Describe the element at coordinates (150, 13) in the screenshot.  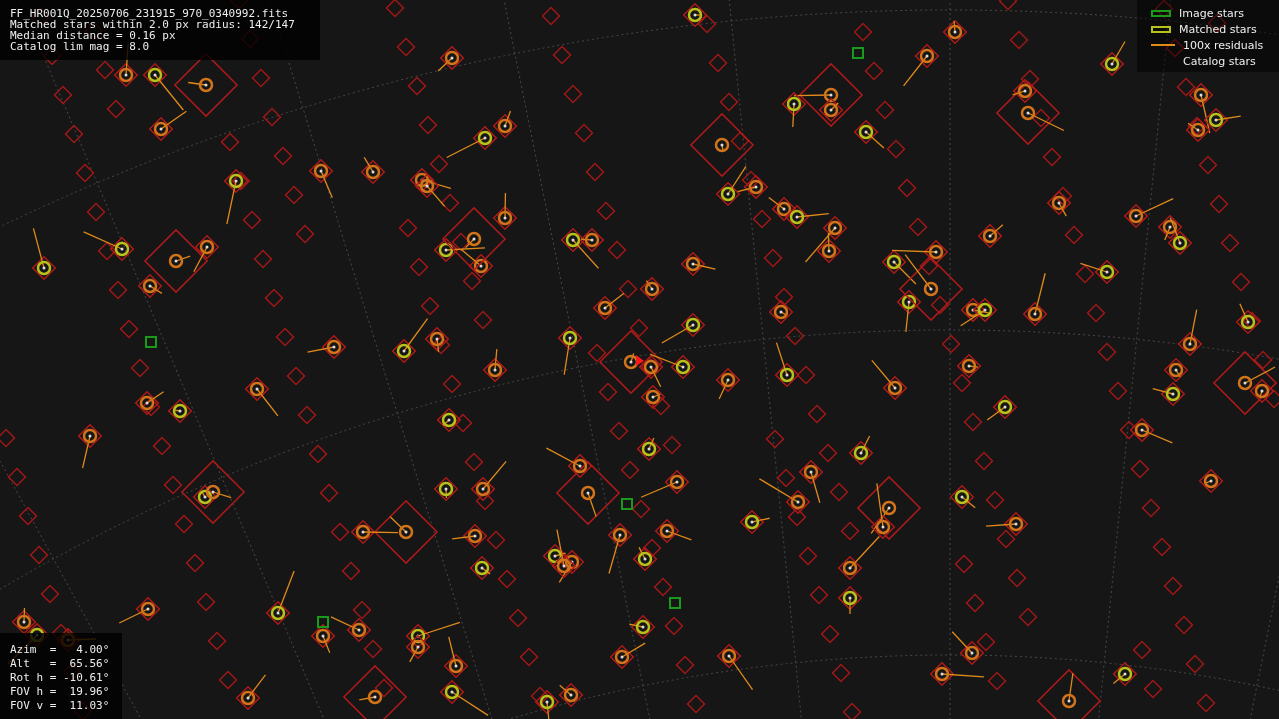
I see `info-text: FF_HR001Q_20250706_231915_970_0340992.fits` at that location.